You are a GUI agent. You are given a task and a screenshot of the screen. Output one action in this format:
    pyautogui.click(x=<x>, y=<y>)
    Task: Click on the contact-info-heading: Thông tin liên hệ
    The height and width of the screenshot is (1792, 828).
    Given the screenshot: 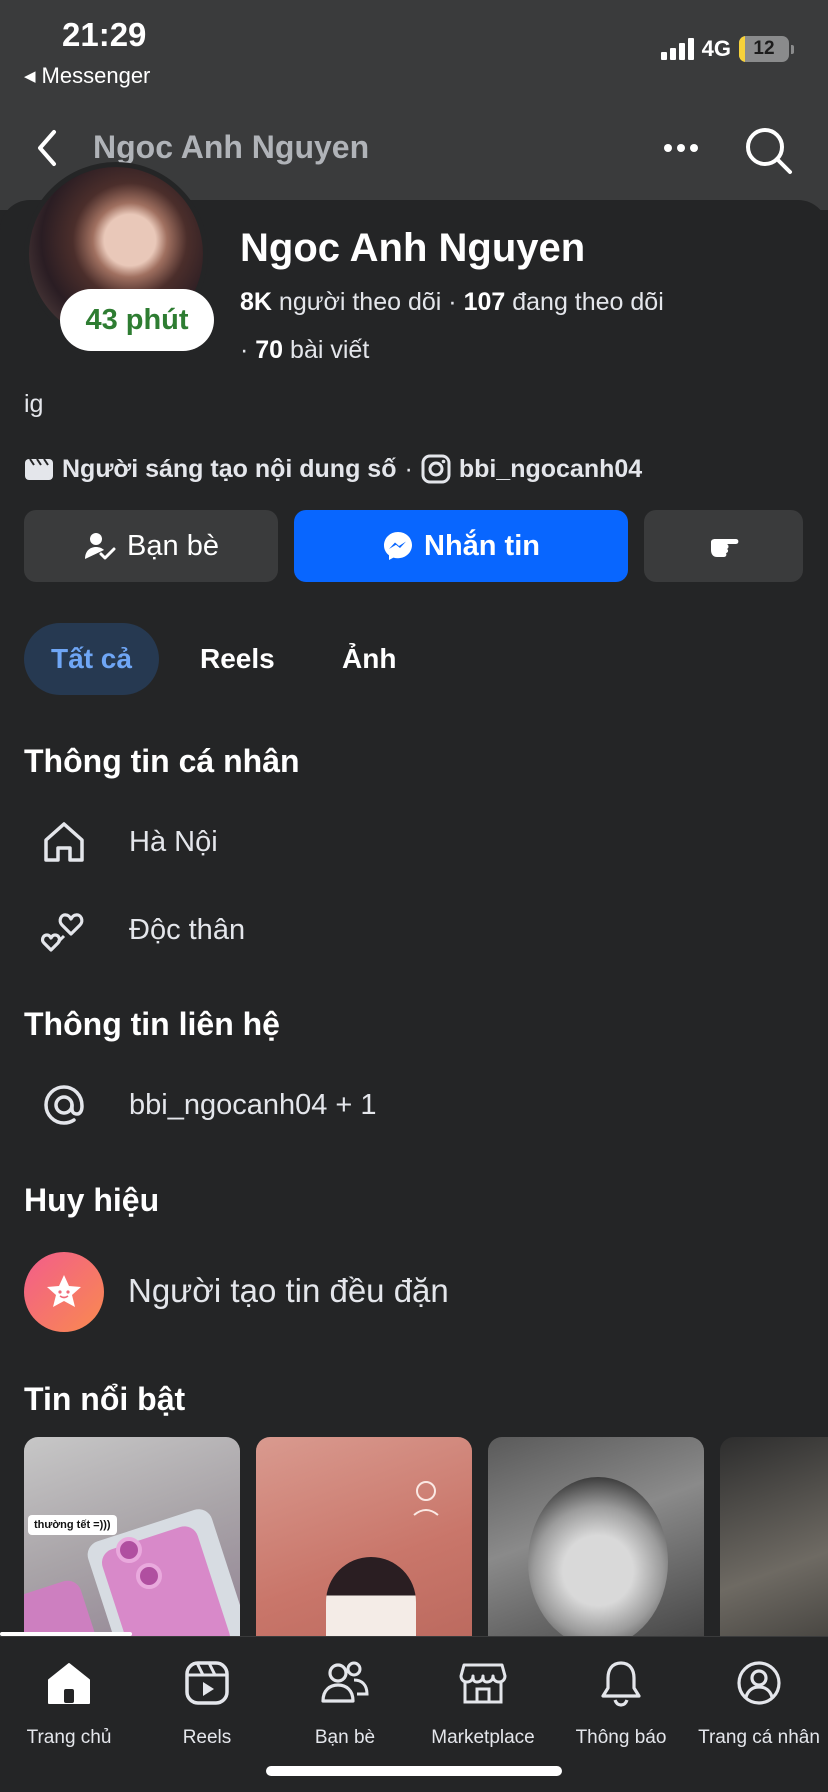 What is the action you would take?
    pyautogui.click(x=152, y=1024)
    